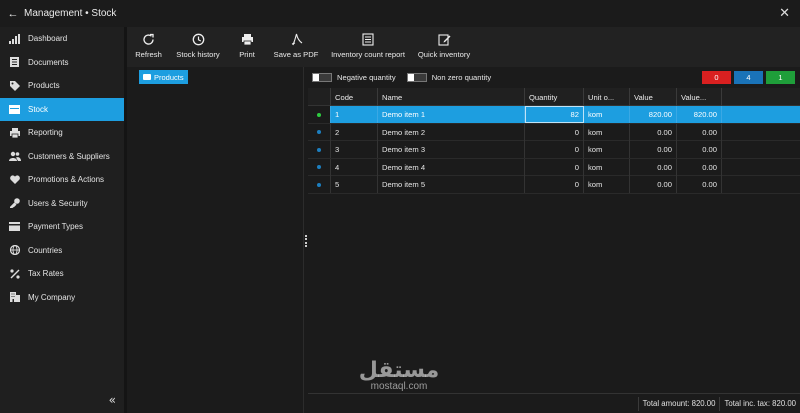 Image resolution: width=800 pixels, height=413 pixels. Describe the element at coordinates (45, 250) in the screenshot. I see `sidebar-item-label: Countries` at that location.